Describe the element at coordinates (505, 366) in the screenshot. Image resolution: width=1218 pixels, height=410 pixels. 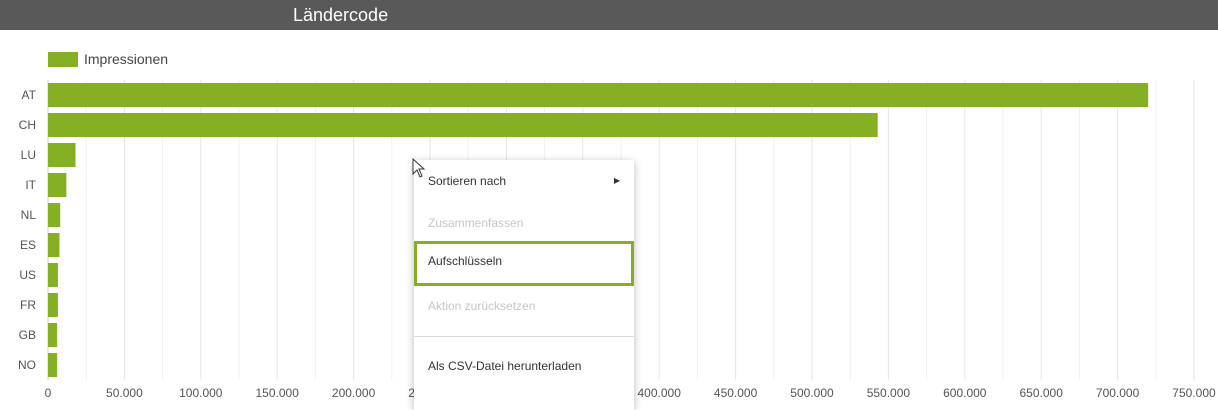
I see `menu-item-download-csv-label: Als CSV-Datei herunterladen` at that location.